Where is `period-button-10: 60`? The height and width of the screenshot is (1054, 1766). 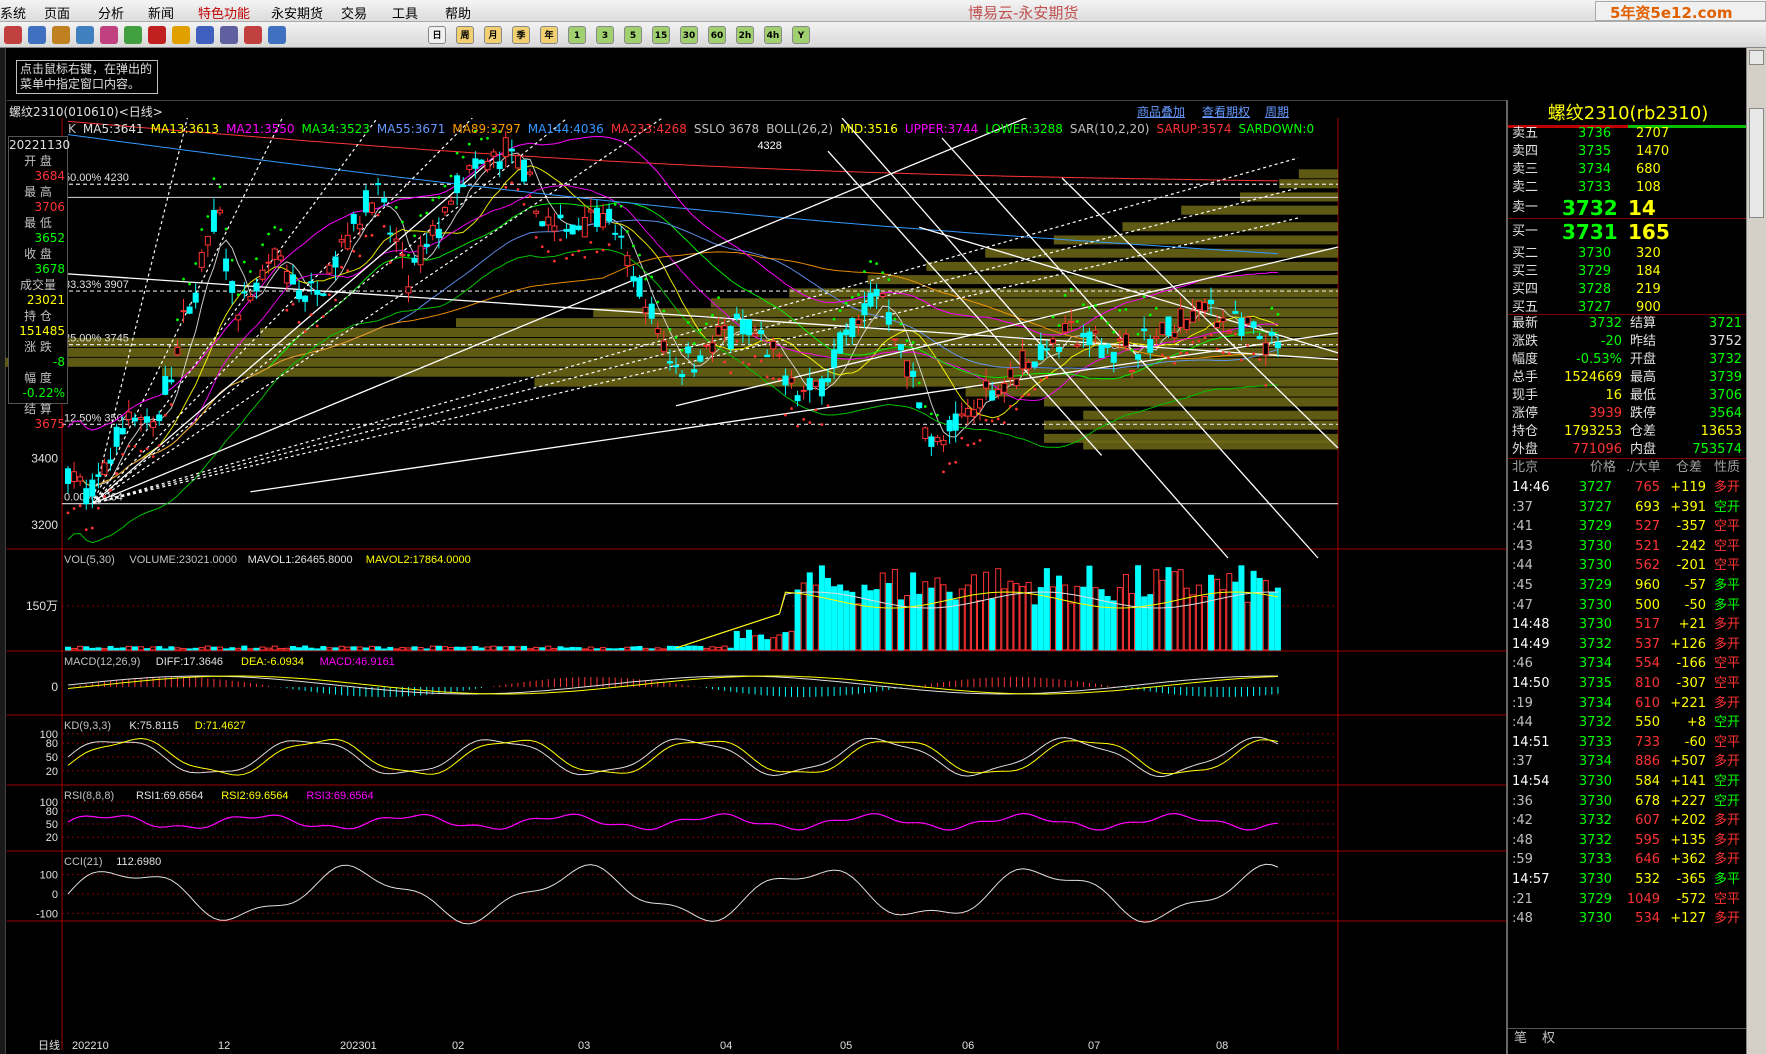
period-button-10: 60 is located at coordinates (717, 35).